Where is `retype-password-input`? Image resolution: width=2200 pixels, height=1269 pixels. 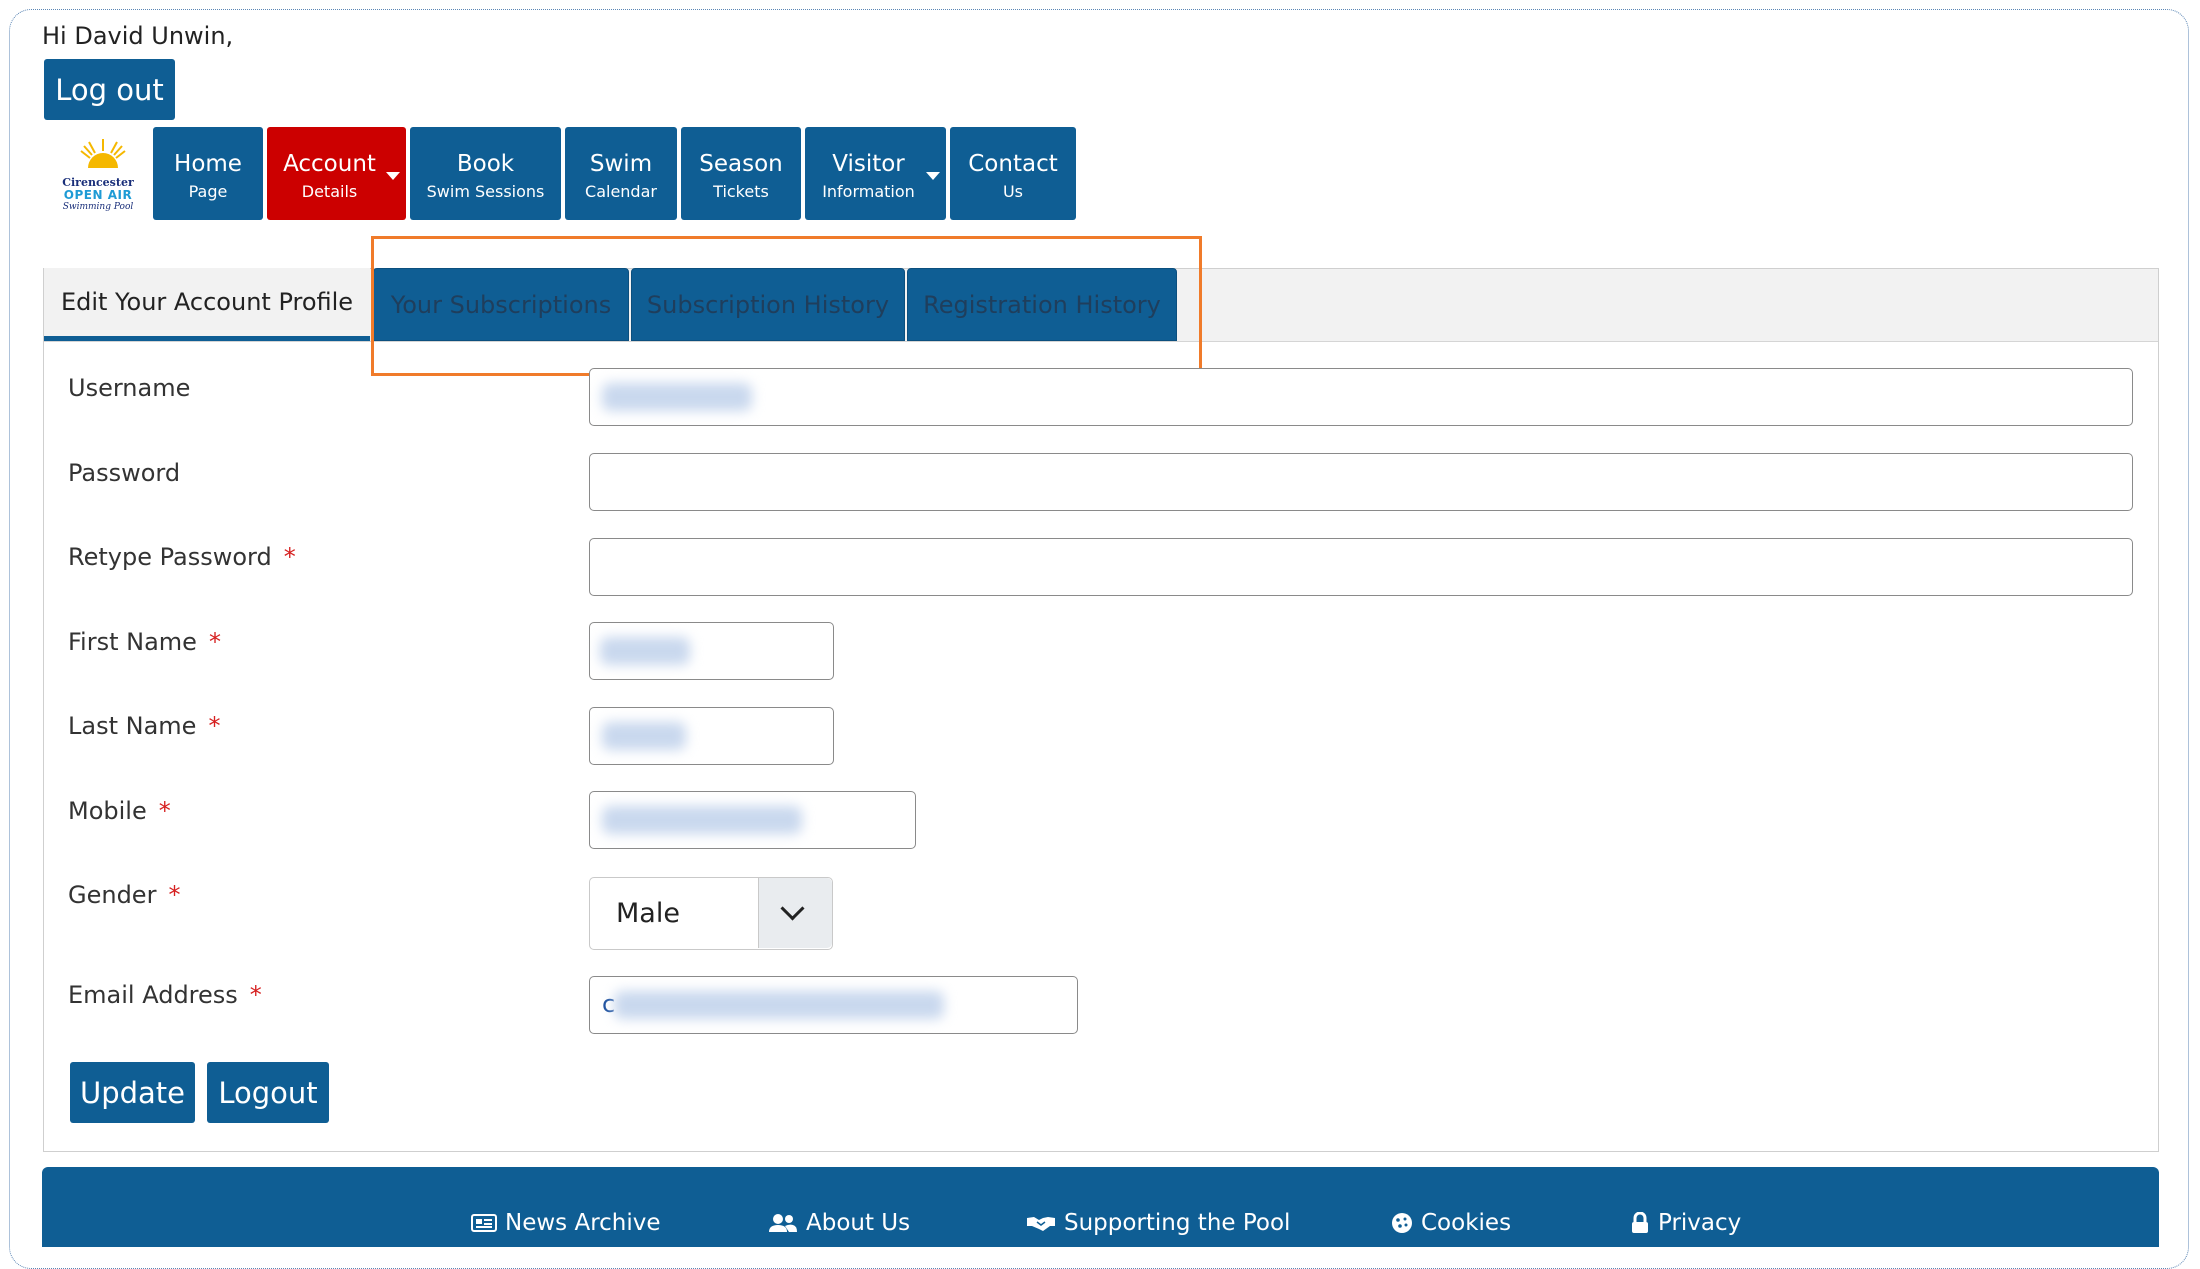 retype-password-input is located at coordinates (1361, 567).